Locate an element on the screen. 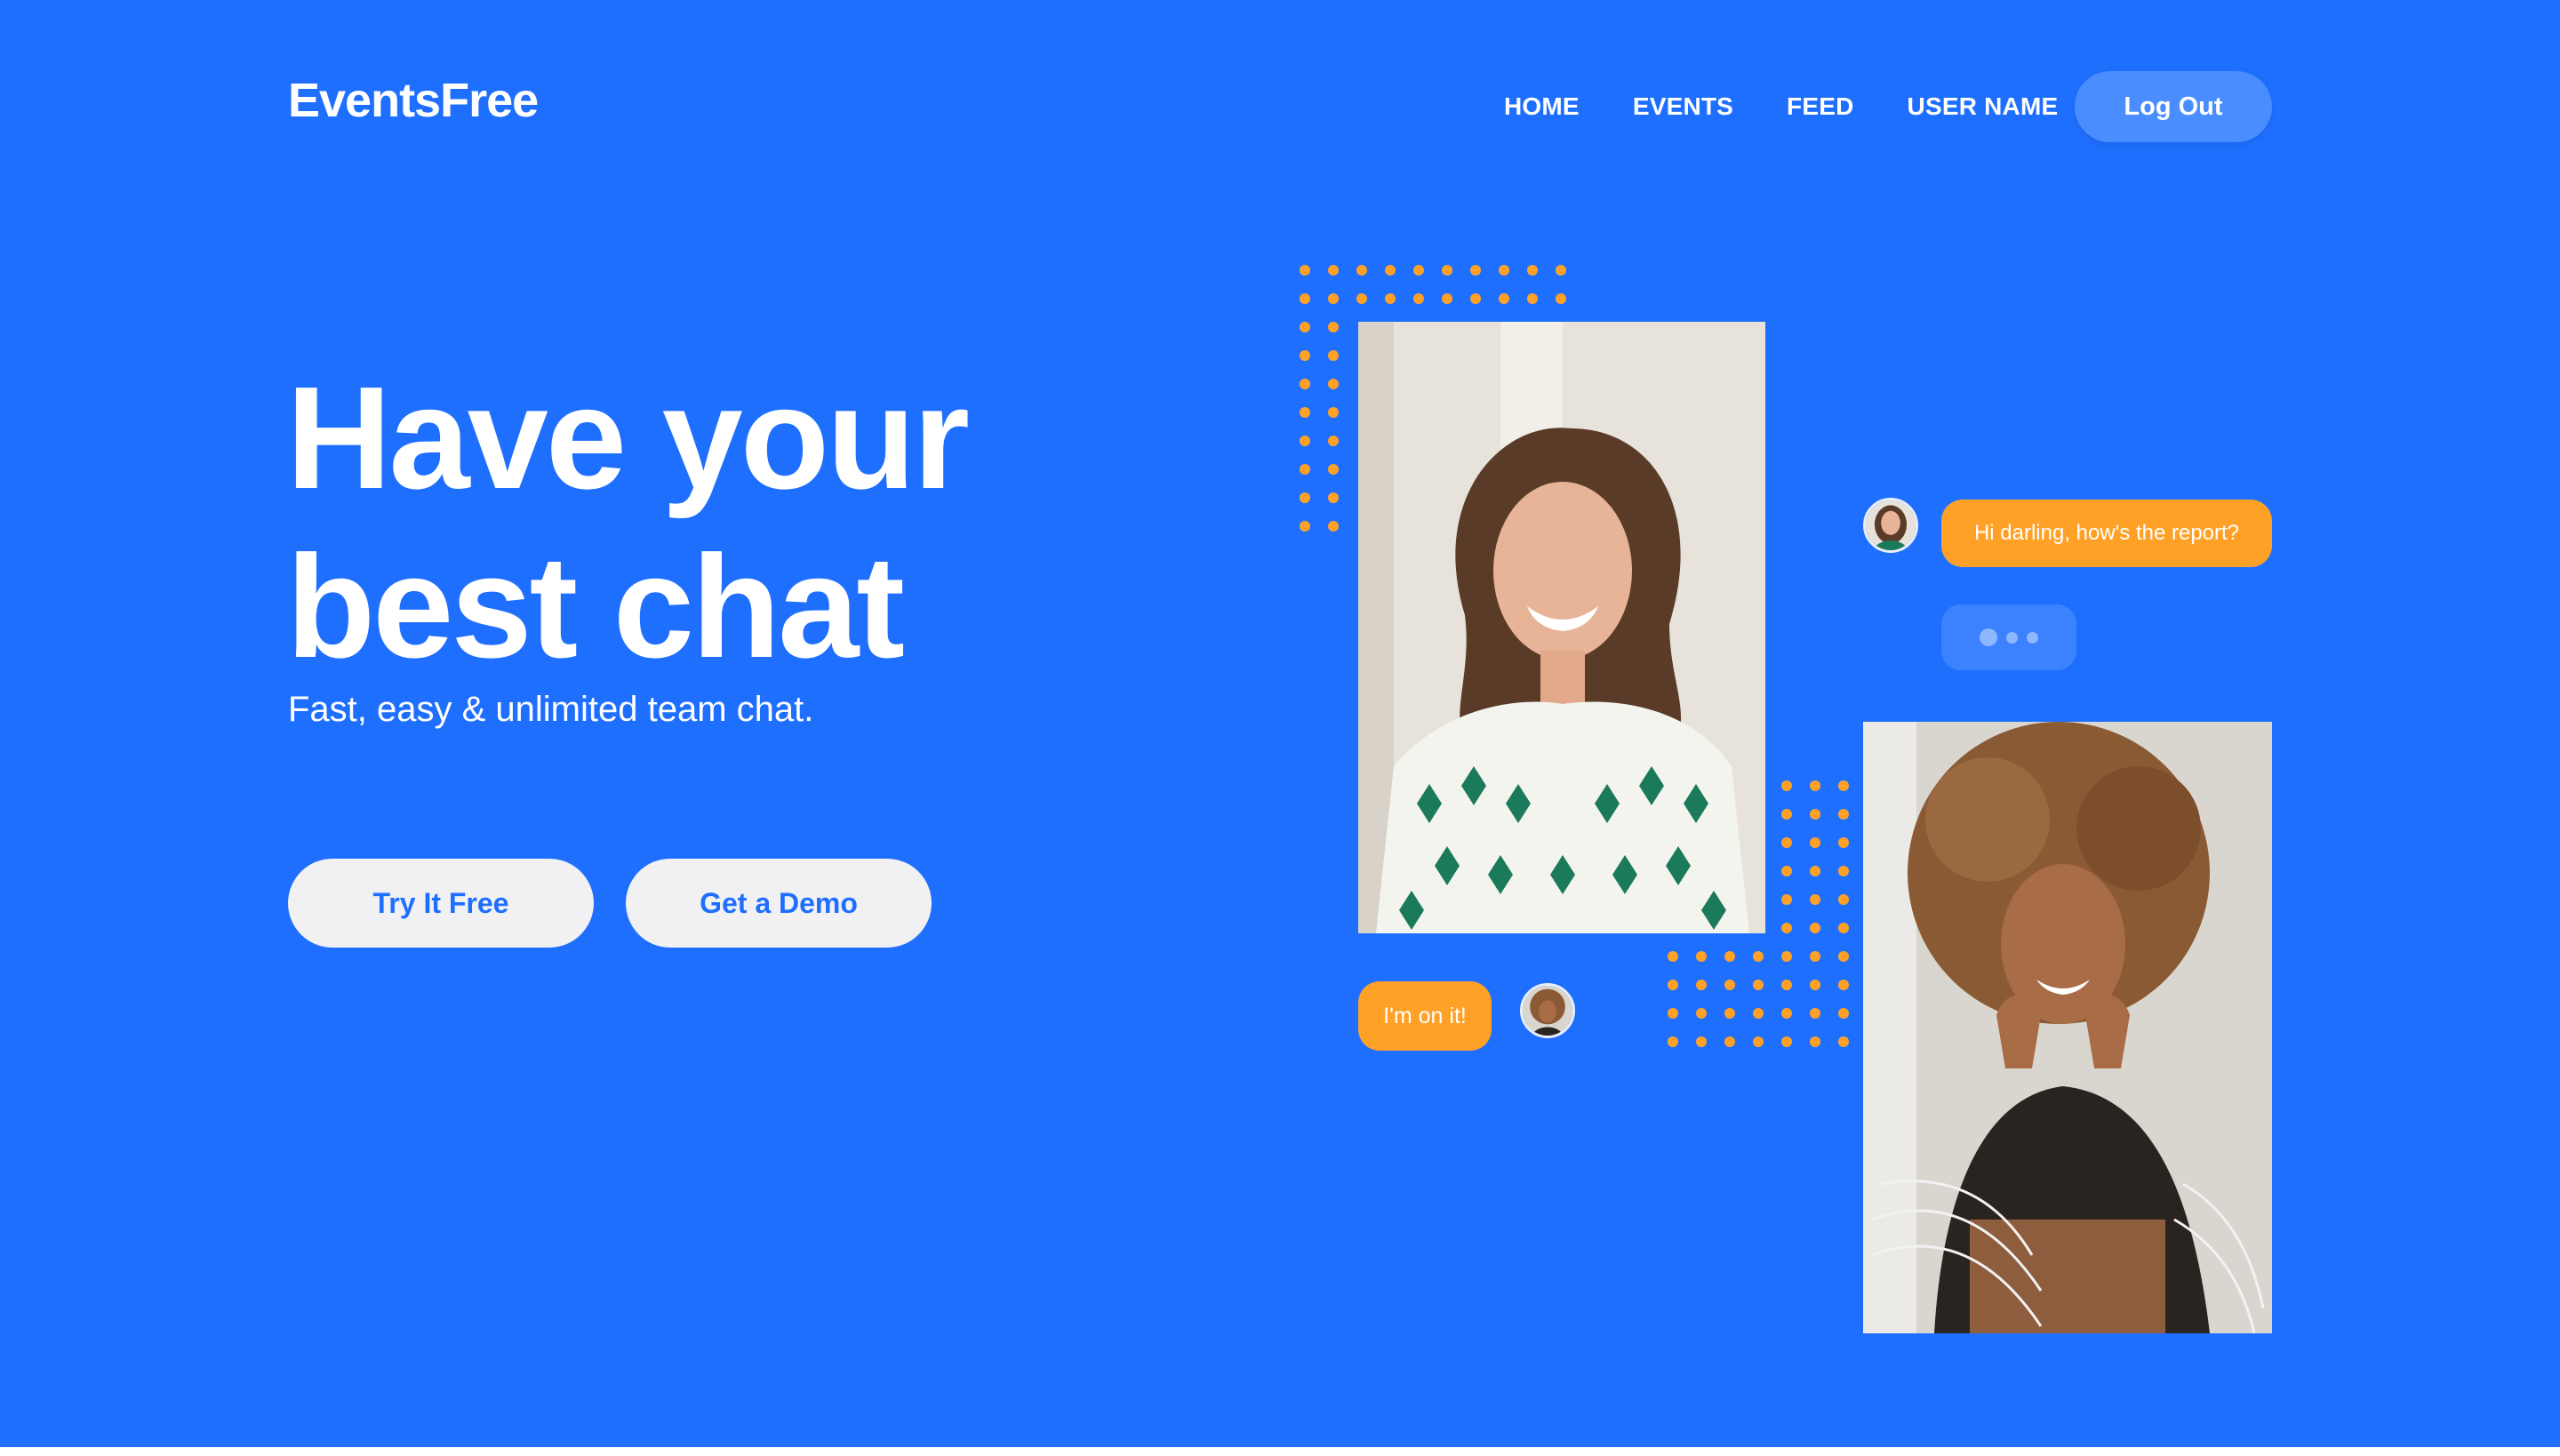  typing-indicator is located at coordinates (2008, 637).